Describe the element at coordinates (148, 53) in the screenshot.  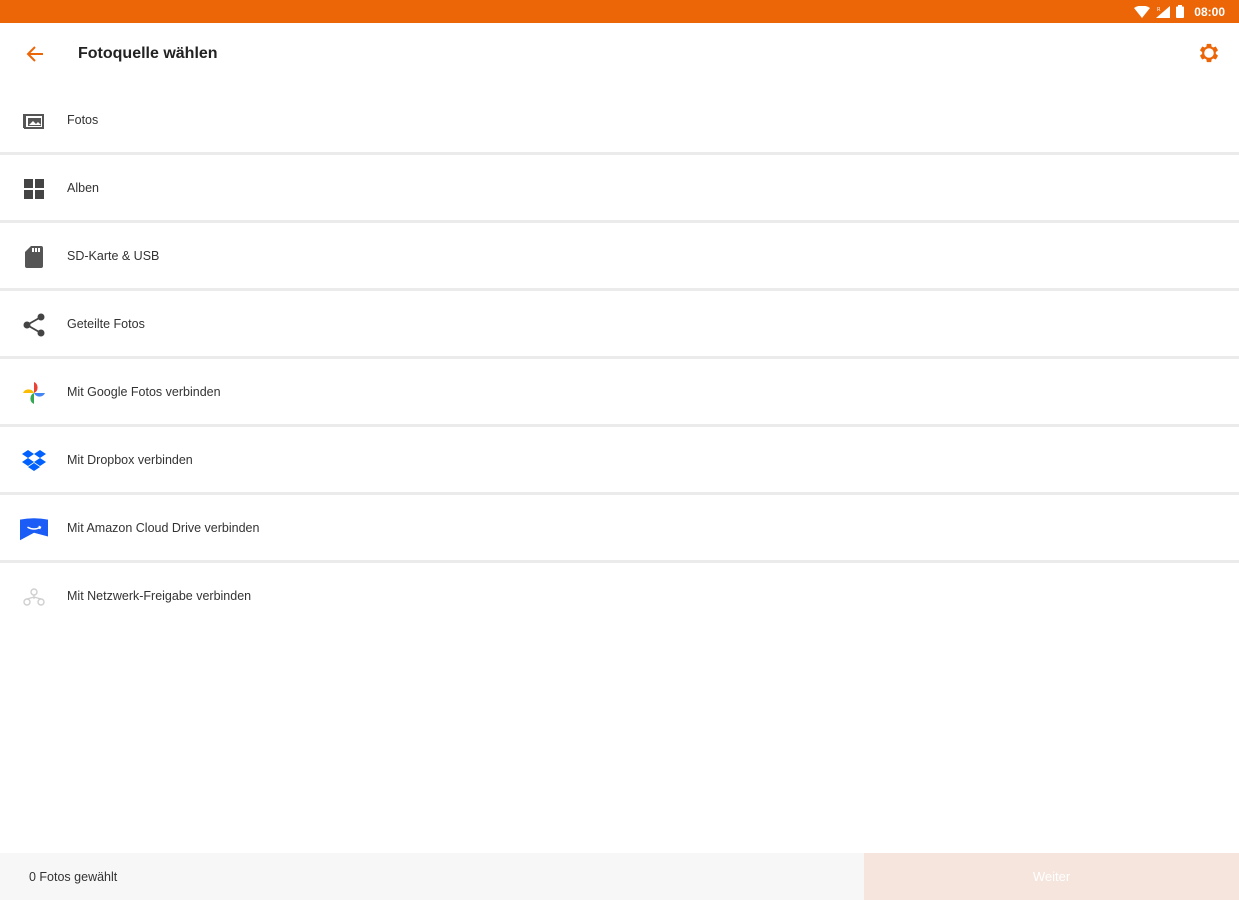
I see `page-title: Fotoquelle wählen` at that location.